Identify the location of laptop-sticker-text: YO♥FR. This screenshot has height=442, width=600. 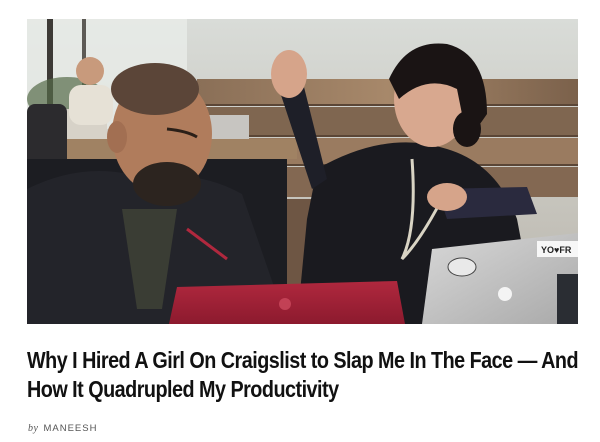
(556, 250).